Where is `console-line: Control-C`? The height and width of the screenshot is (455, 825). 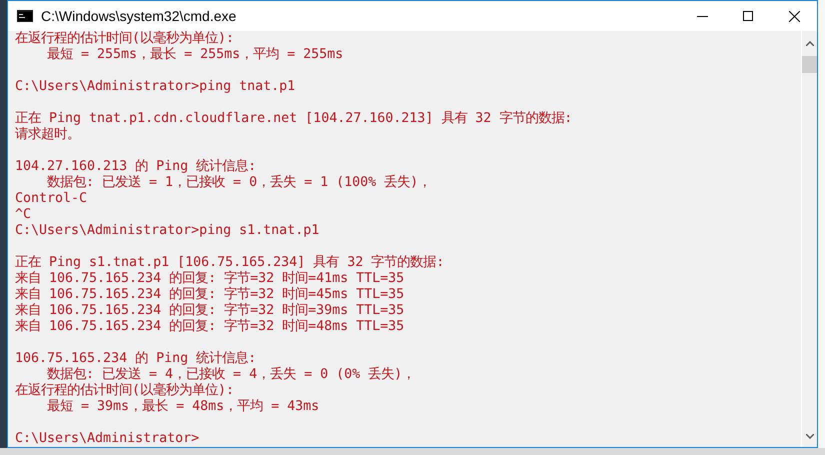 console-line: Control-C is located at coordinates (51, 199).